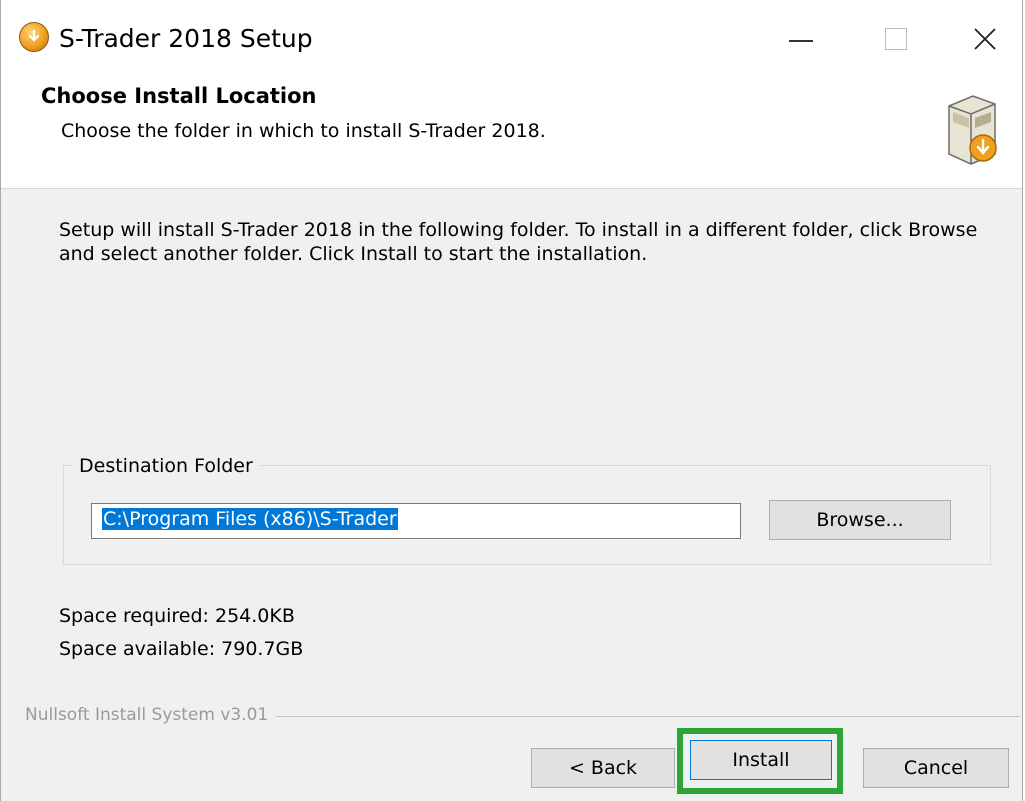  I want to click on nsis-brand: Nullsoft Install System v3.01, so click(151, 715).